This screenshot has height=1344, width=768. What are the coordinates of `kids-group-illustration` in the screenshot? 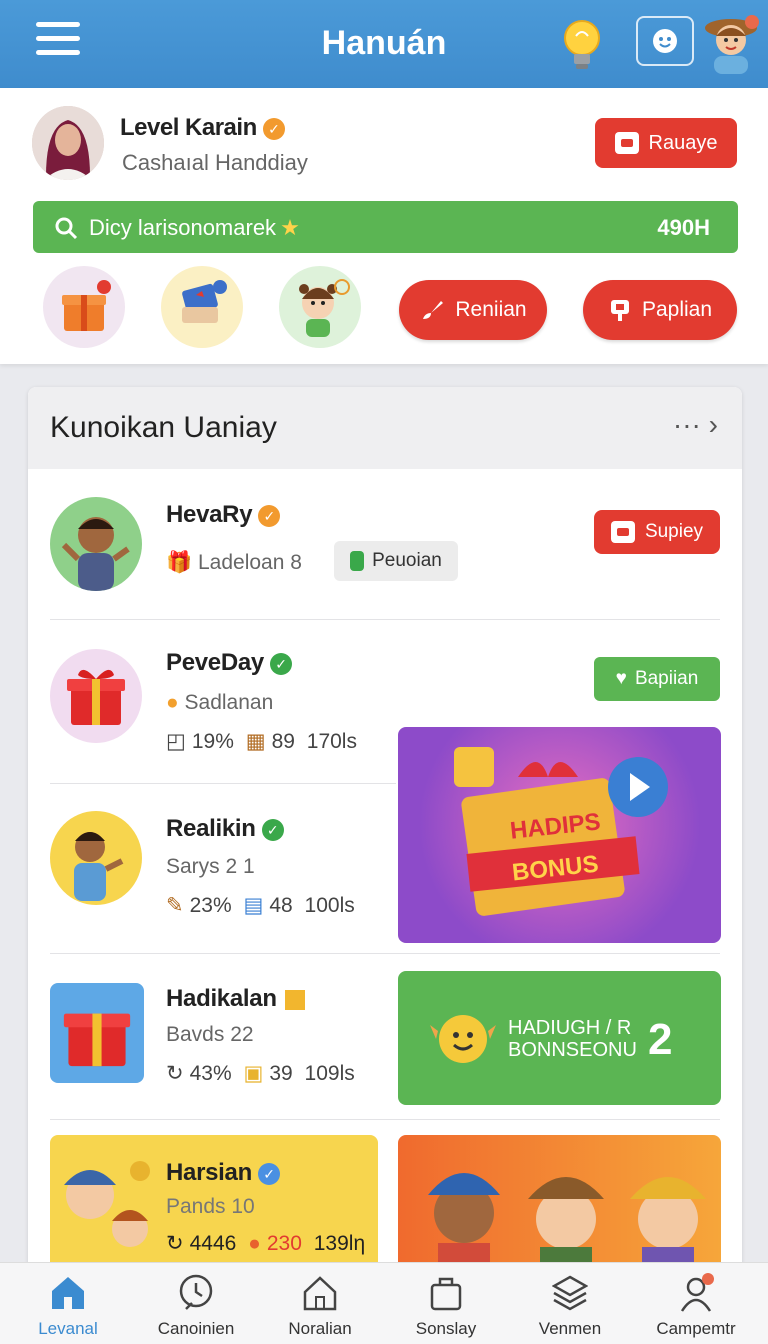 It's located at (567, 1224).